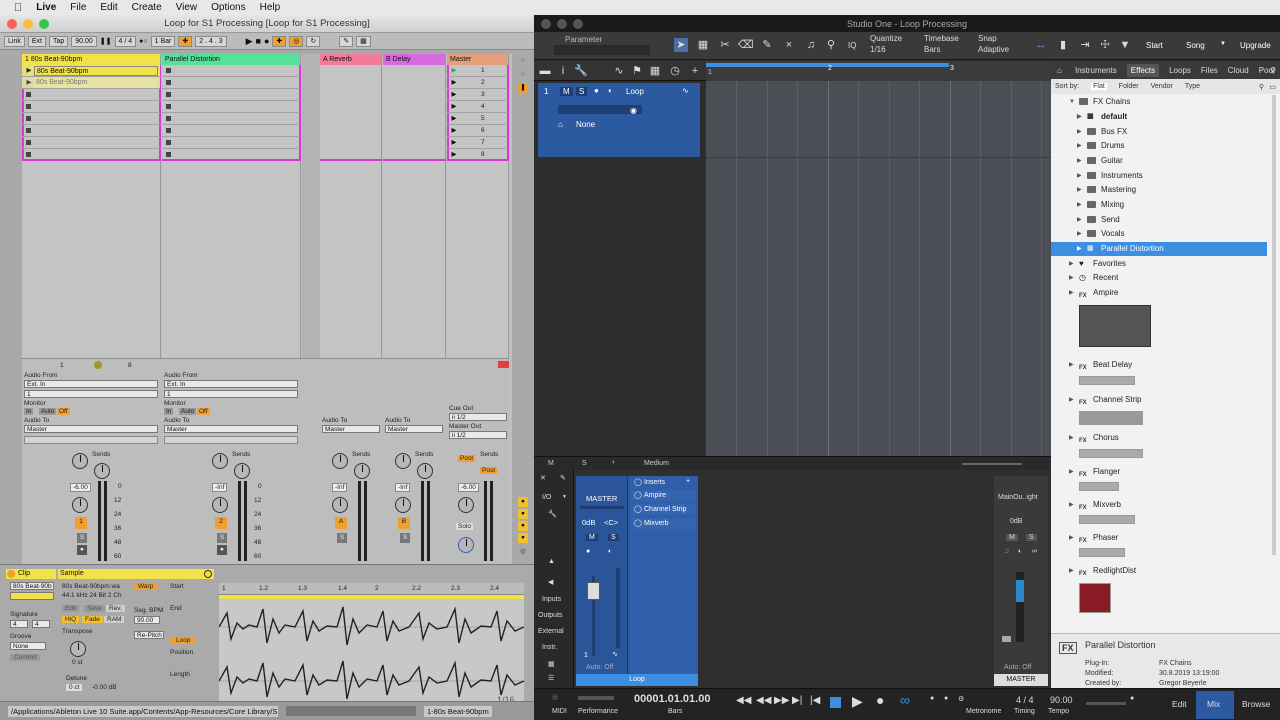  What do you see at coordinates (249, 41) in the screenshot?
I see `play-icon: ▶` at bounding box center [249, 41].